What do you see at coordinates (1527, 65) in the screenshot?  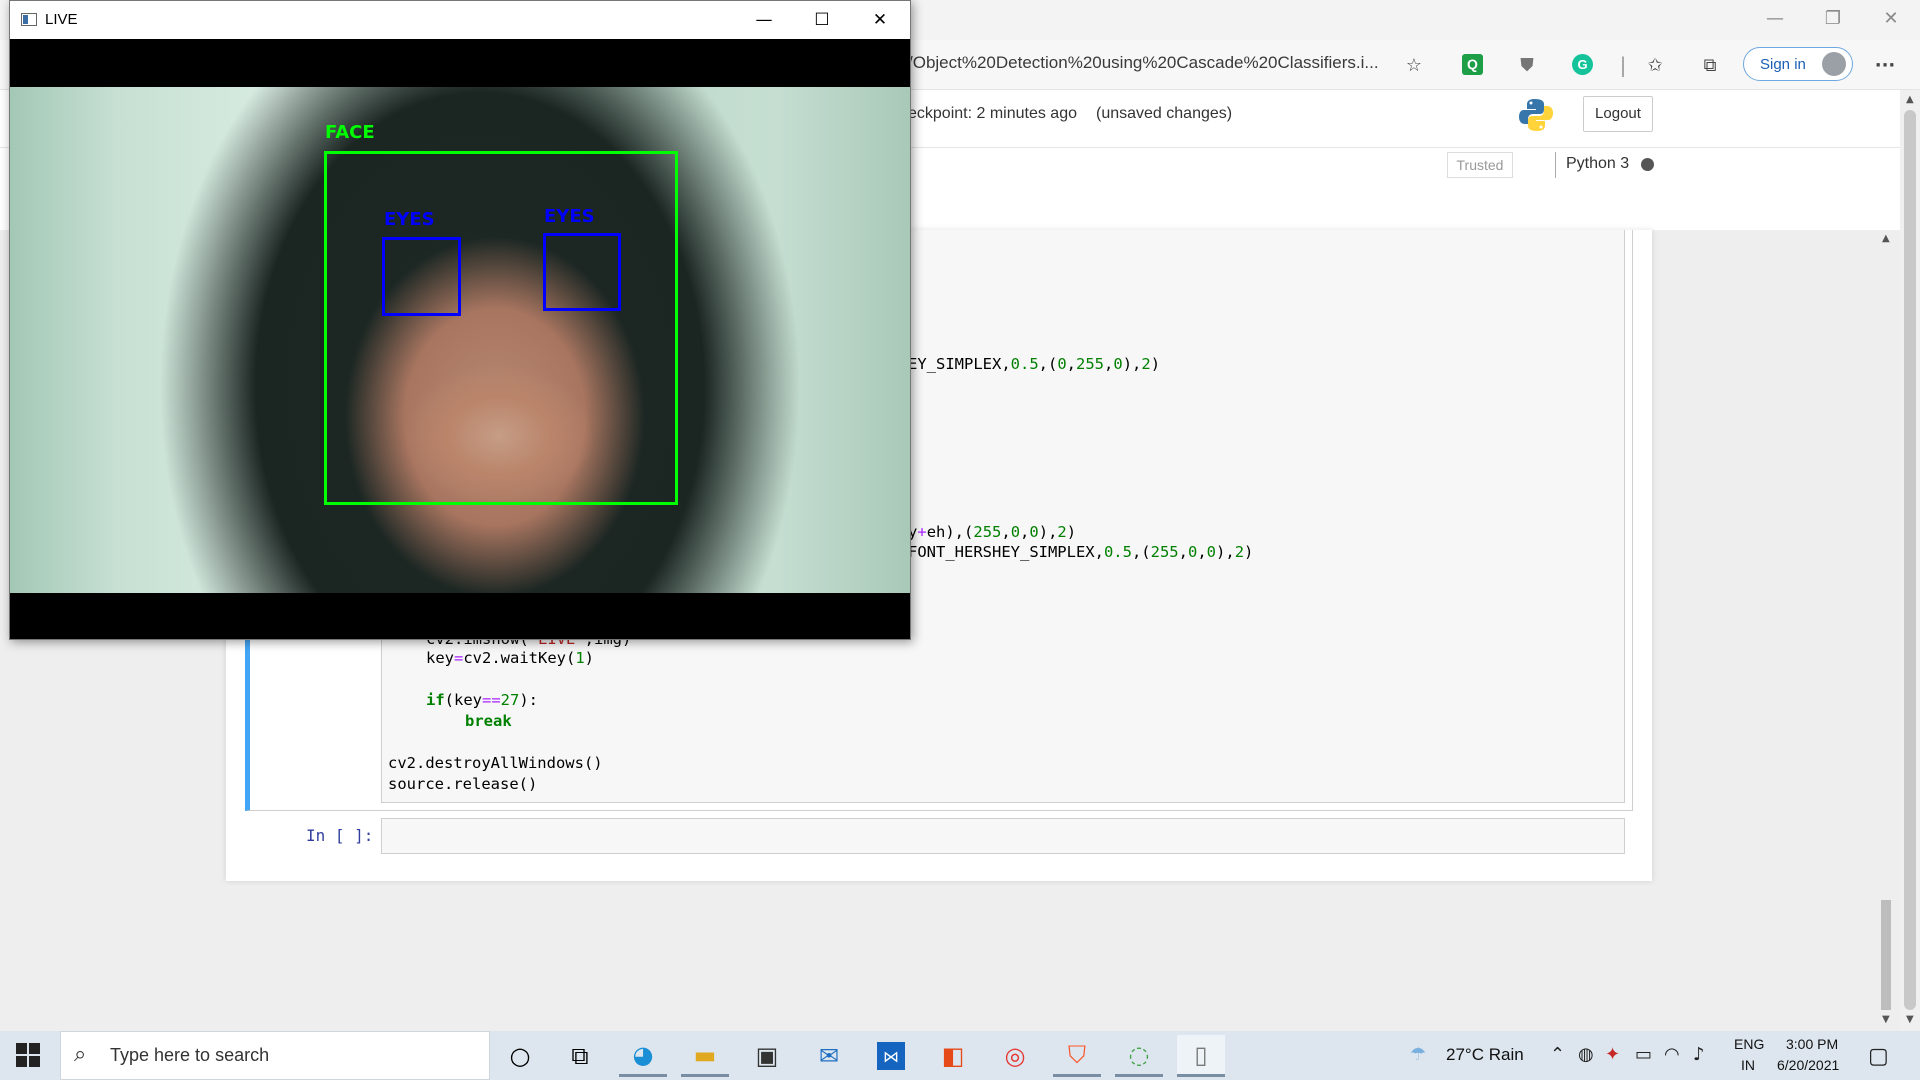 I see `shield-extension-icon: ⛊` at bounding box center [1527, 65].